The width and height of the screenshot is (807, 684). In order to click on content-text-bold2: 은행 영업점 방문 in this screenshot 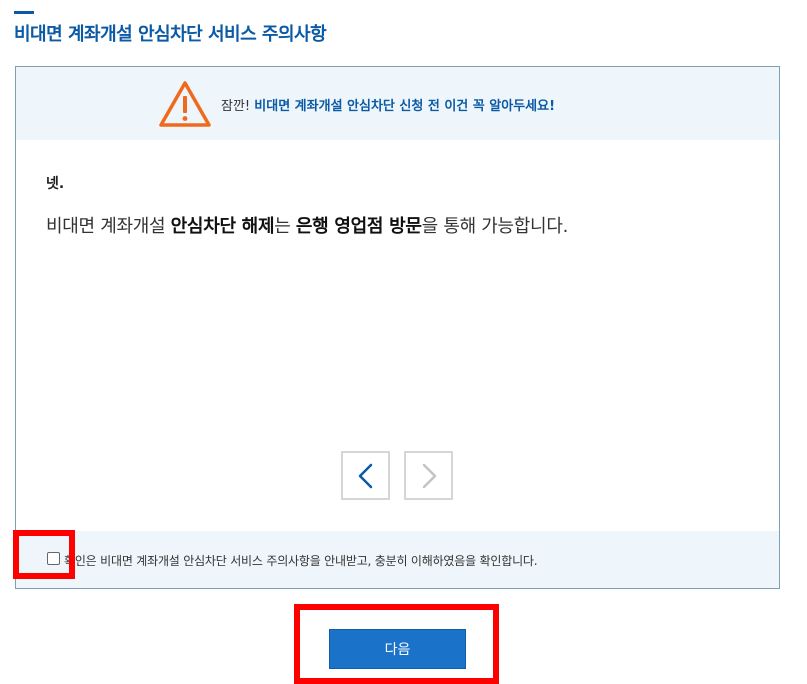, I will do `click(358, 226)`.